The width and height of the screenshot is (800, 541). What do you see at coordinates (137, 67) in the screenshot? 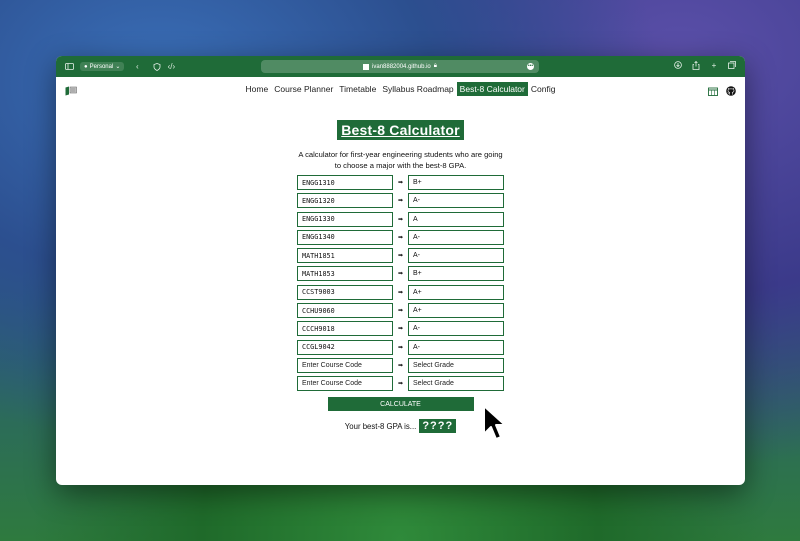
I see `back-icon: ‹` at bounding box center [137, 67].